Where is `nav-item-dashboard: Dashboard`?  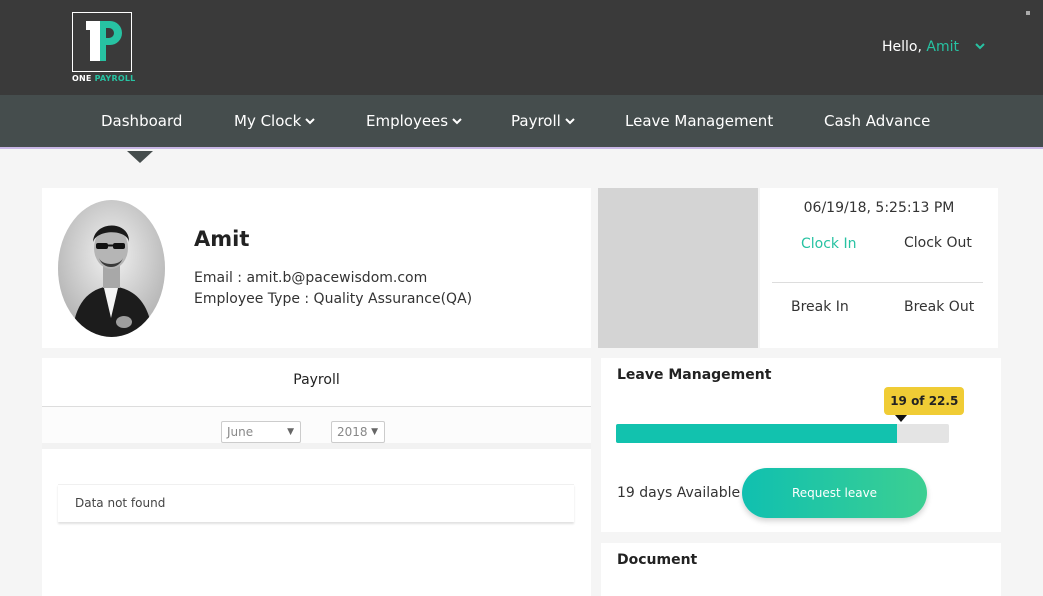 nav-item-dashboard: Dashboard is located at coordinates (141, 121).